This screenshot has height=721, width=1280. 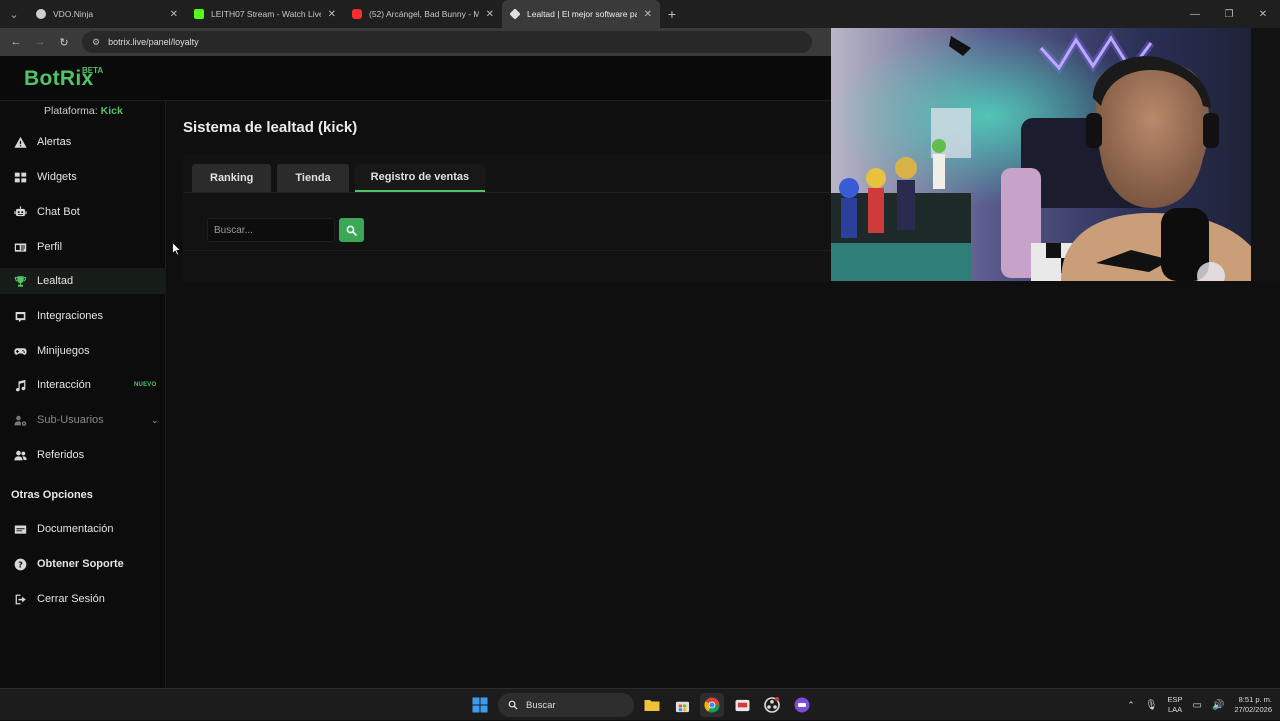 I want to click on tab-tienda: Tienda, so click(x=313, y=178).